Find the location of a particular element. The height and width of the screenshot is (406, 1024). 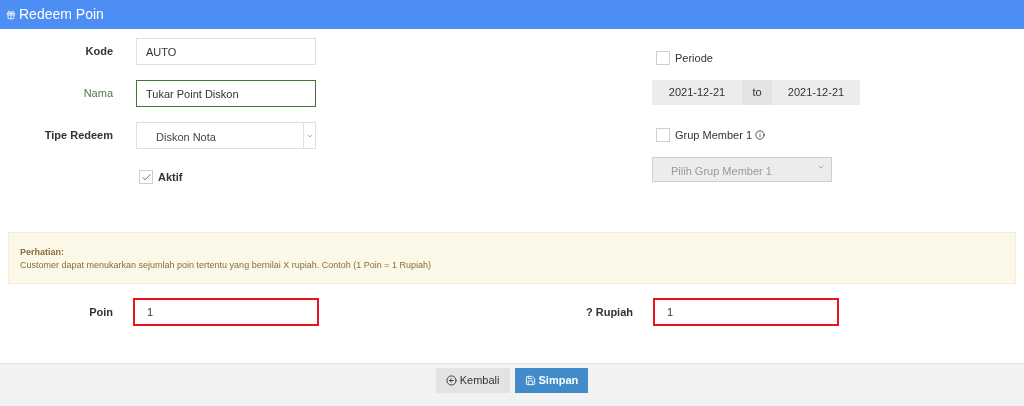

checkbox-label: Aktif is located at coordinates (170, 177).